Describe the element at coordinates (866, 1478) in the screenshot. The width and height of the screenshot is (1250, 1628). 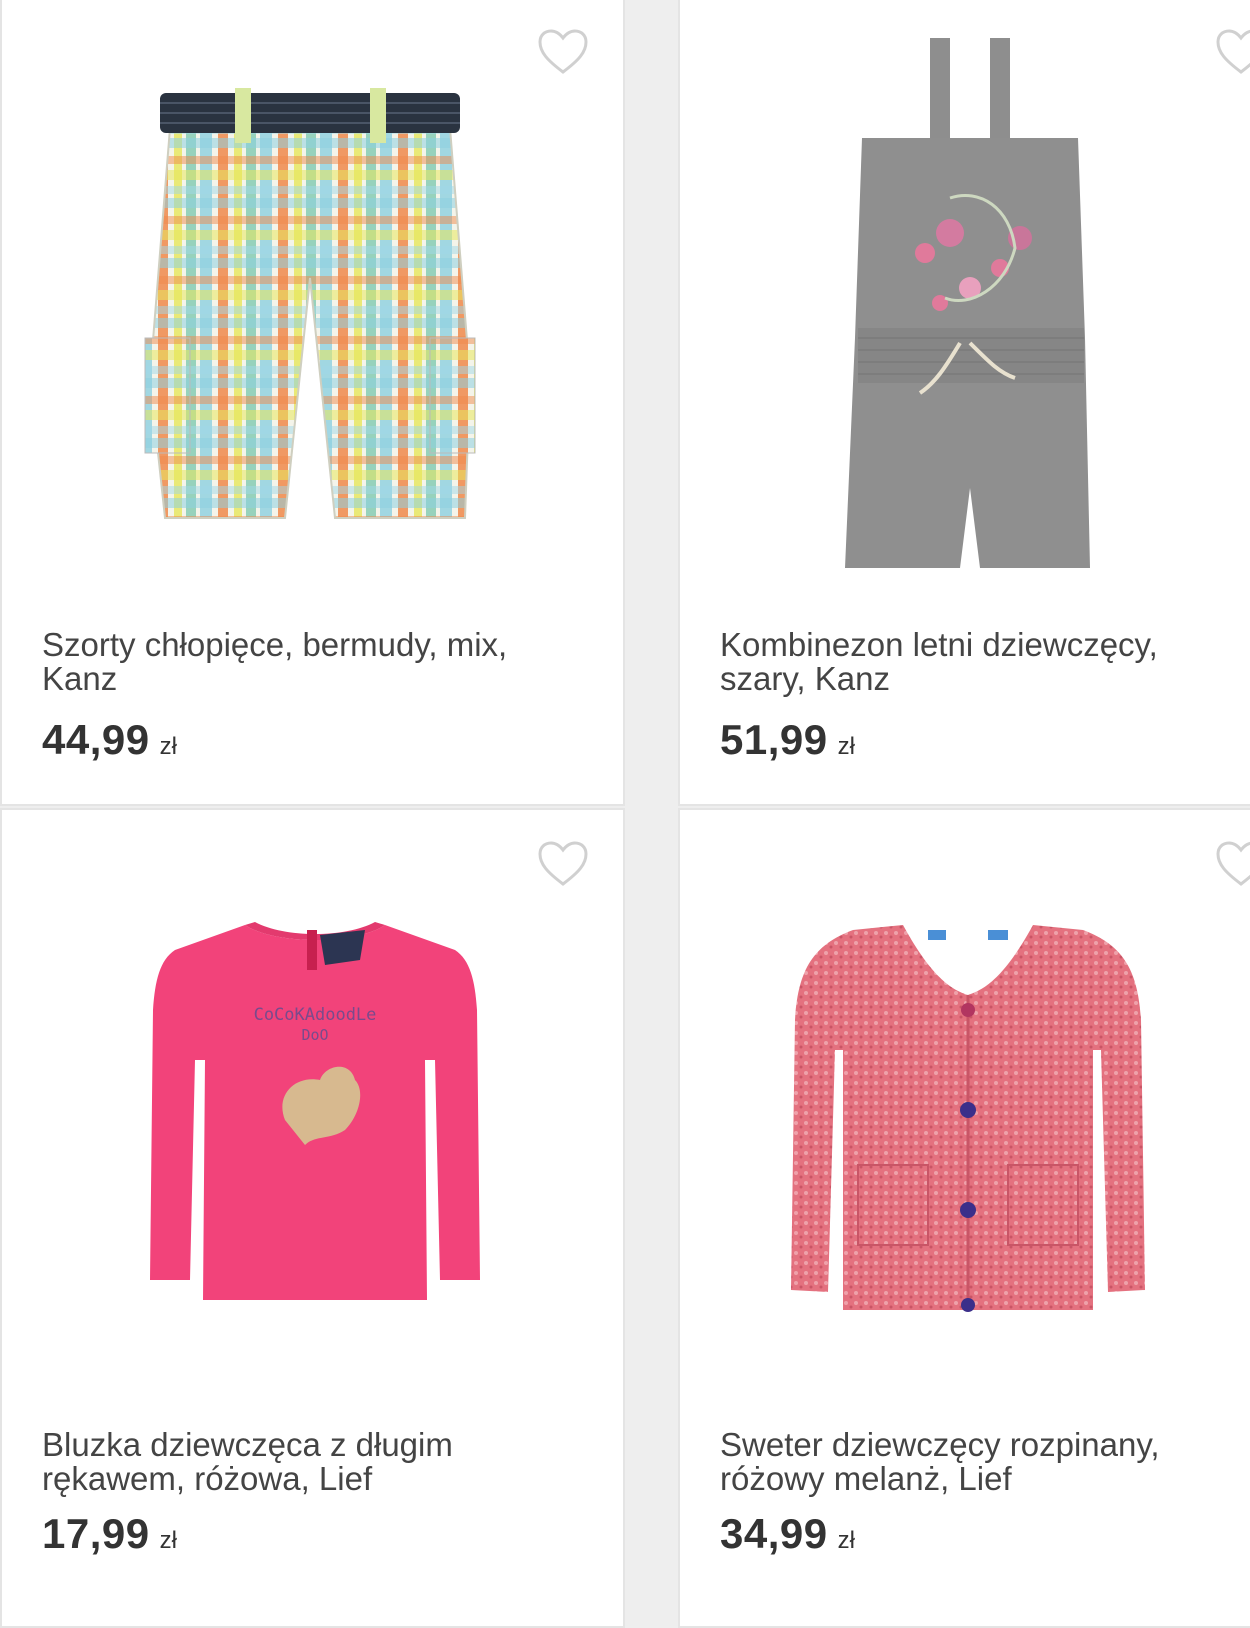
I see `product-title-line: różowy melanż, Lief` at that location.